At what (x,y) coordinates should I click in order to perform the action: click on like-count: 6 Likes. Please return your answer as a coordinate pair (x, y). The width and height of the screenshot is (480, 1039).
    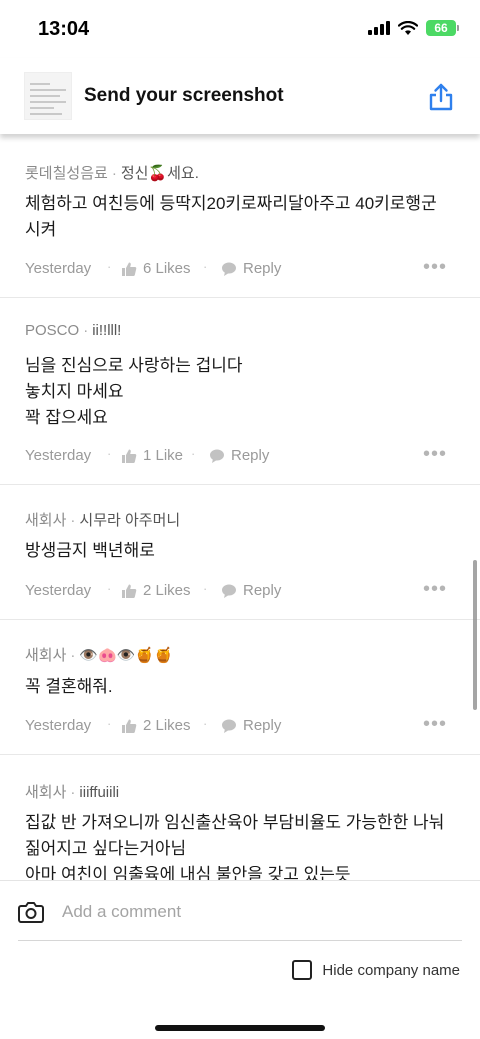
    Looking at the image, I should click on (167, 268).